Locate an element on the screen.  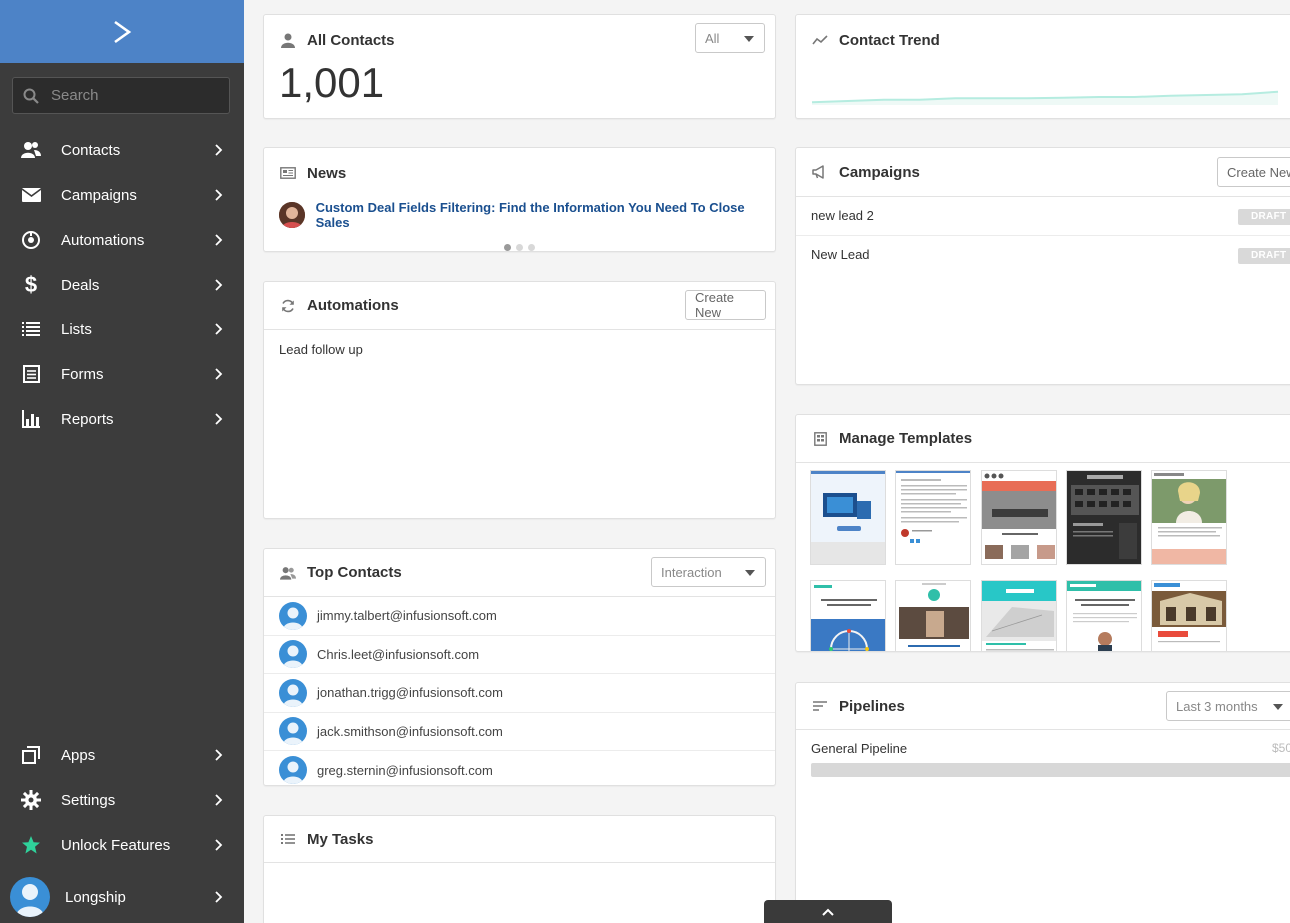
templates-card: Manage Templates is located at coordinates (1042, 533).